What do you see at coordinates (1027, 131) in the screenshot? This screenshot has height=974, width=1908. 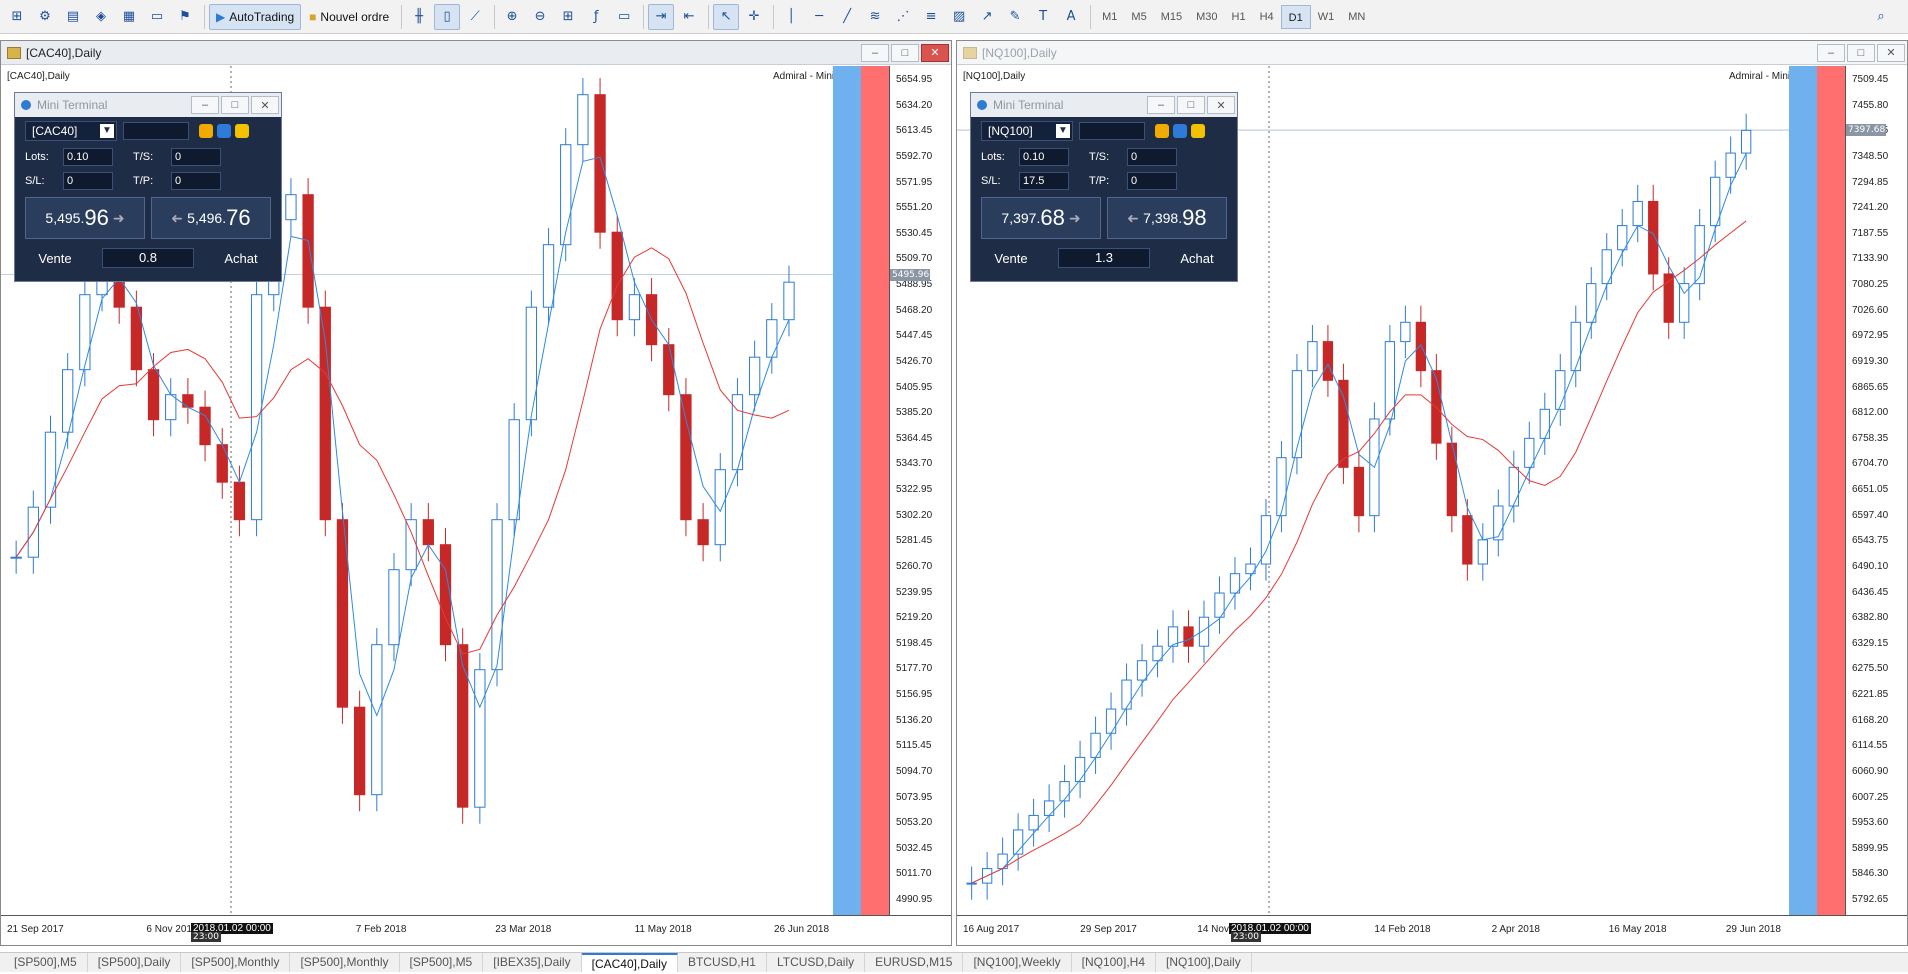 I see `symbol-select: [NQ100] ▼` at bounding box center [1027, 131].